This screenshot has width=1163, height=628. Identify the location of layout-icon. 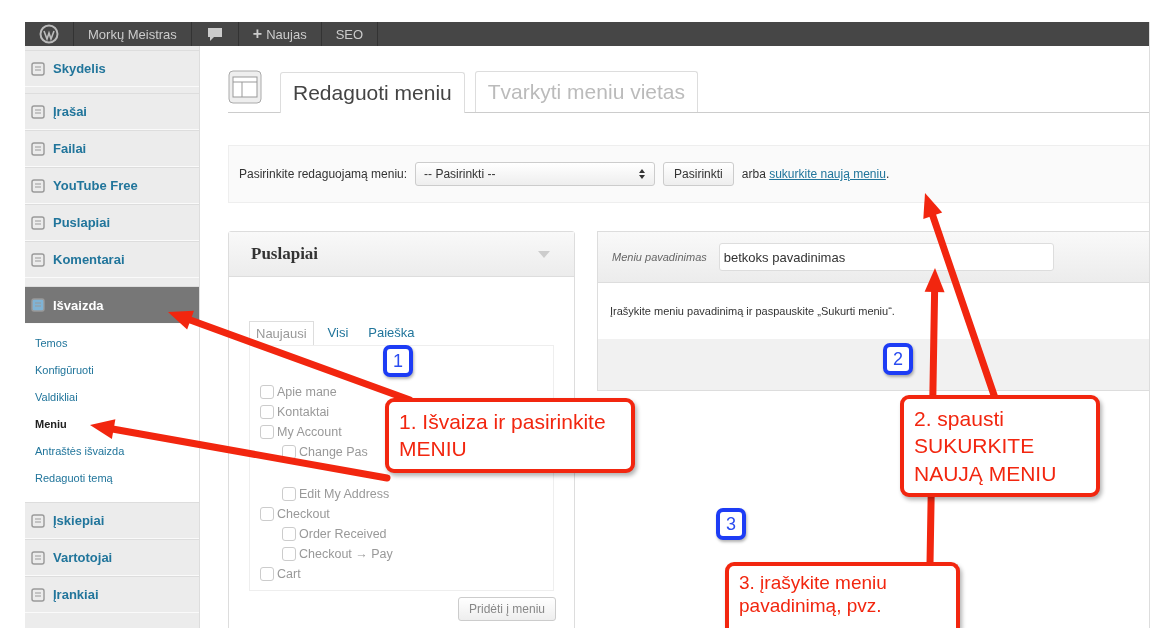
(245, 87).